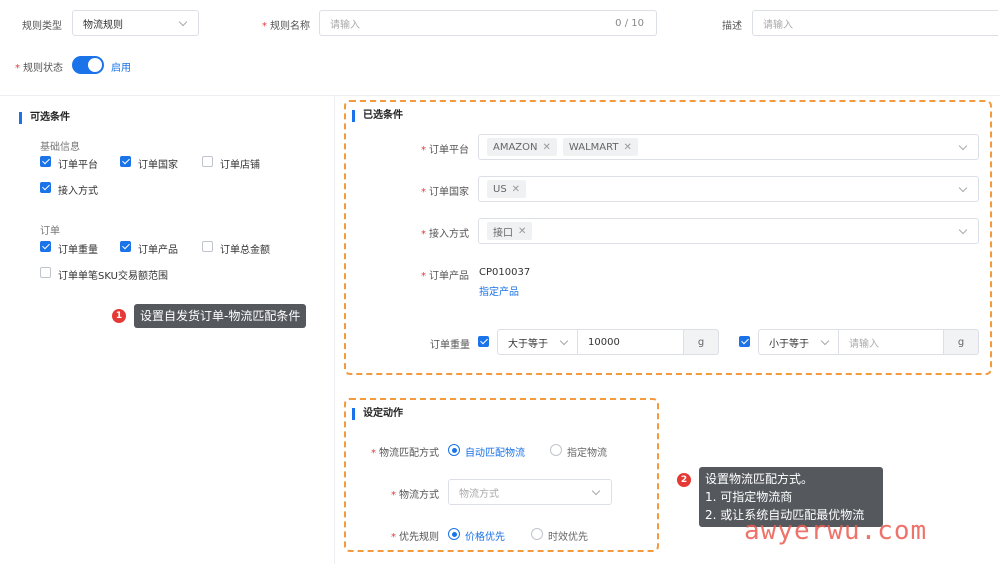  Describe the element at coordinates (450, 345) in the screenshot. I see `weight-label: 订单重量` at that location.